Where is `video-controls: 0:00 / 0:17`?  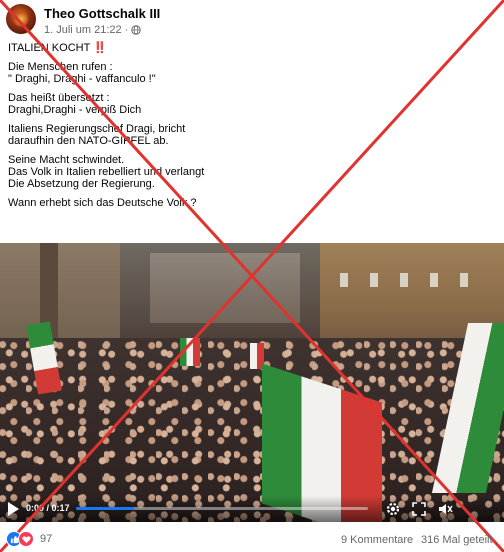
video-controls: 0:00 / 0:17 is located at coordinates (252, 509).